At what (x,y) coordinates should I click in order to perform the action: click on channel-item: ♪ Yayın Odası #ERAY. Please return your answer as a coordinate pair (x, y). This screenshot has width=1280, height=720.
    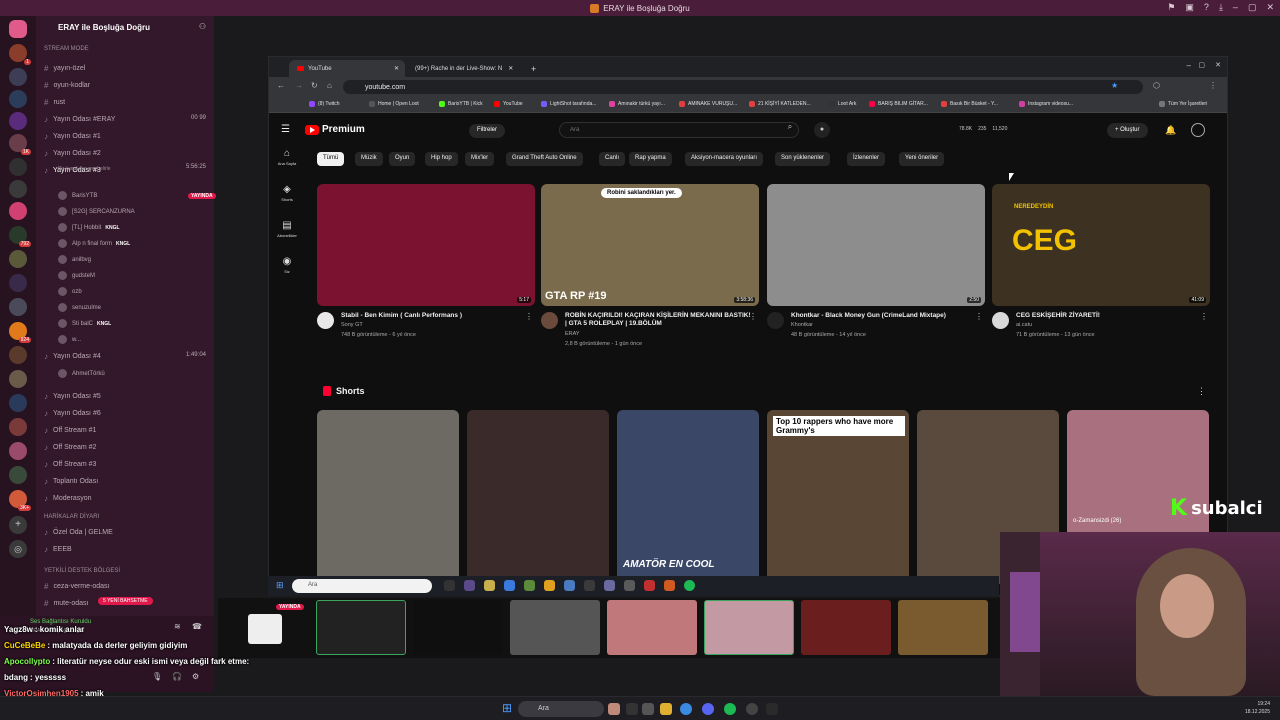
    Looking at the image, I should click on (79, 119).